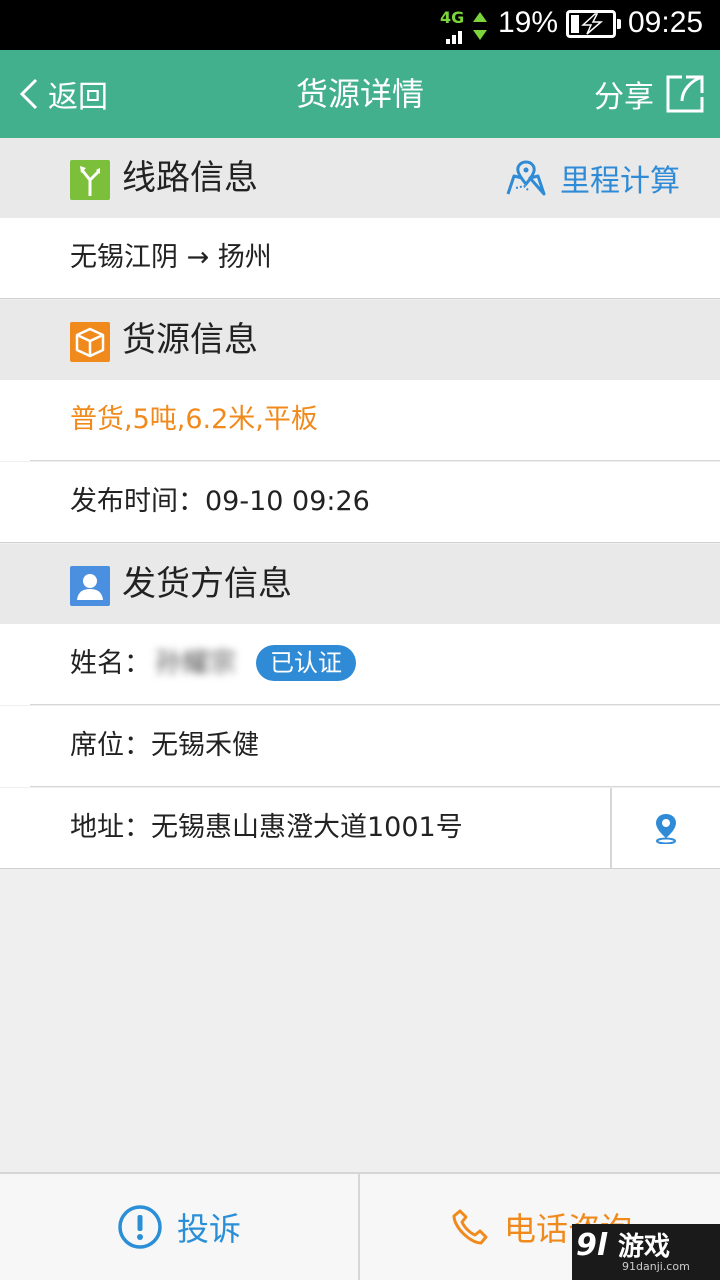 This screenshot has width=720, height=1280. Describe the element at coordinates (526, 178) in the screenshot. I see `map-route-icon` at that location.